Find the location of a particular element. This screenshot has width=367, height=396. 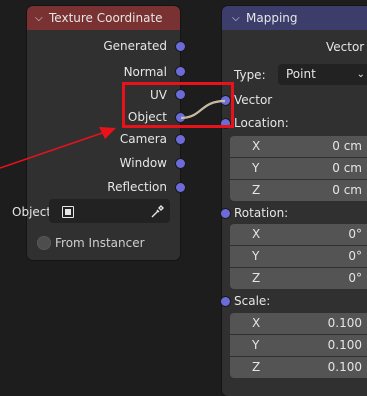

red-arrow-line is located at coordinates (54, 149).